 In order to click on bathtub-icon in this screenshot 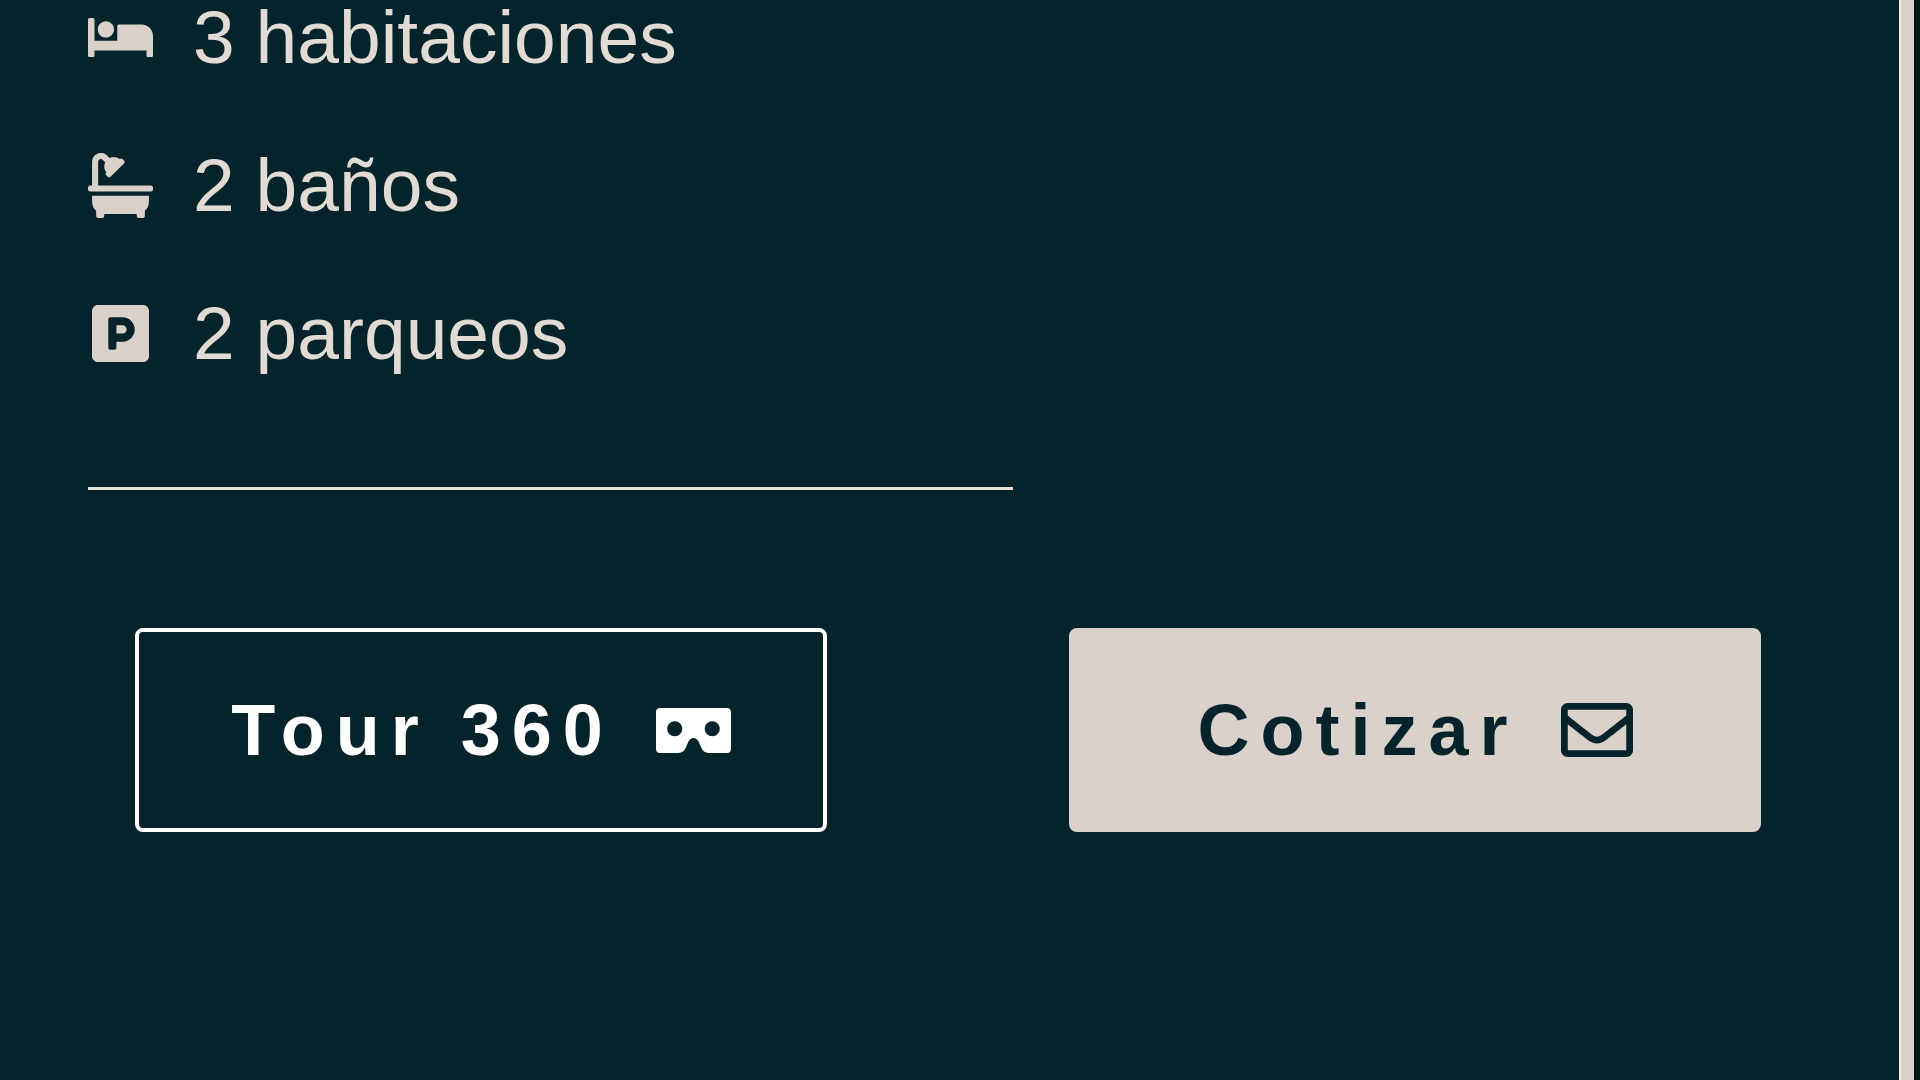, I will do `click(120, 185)`.